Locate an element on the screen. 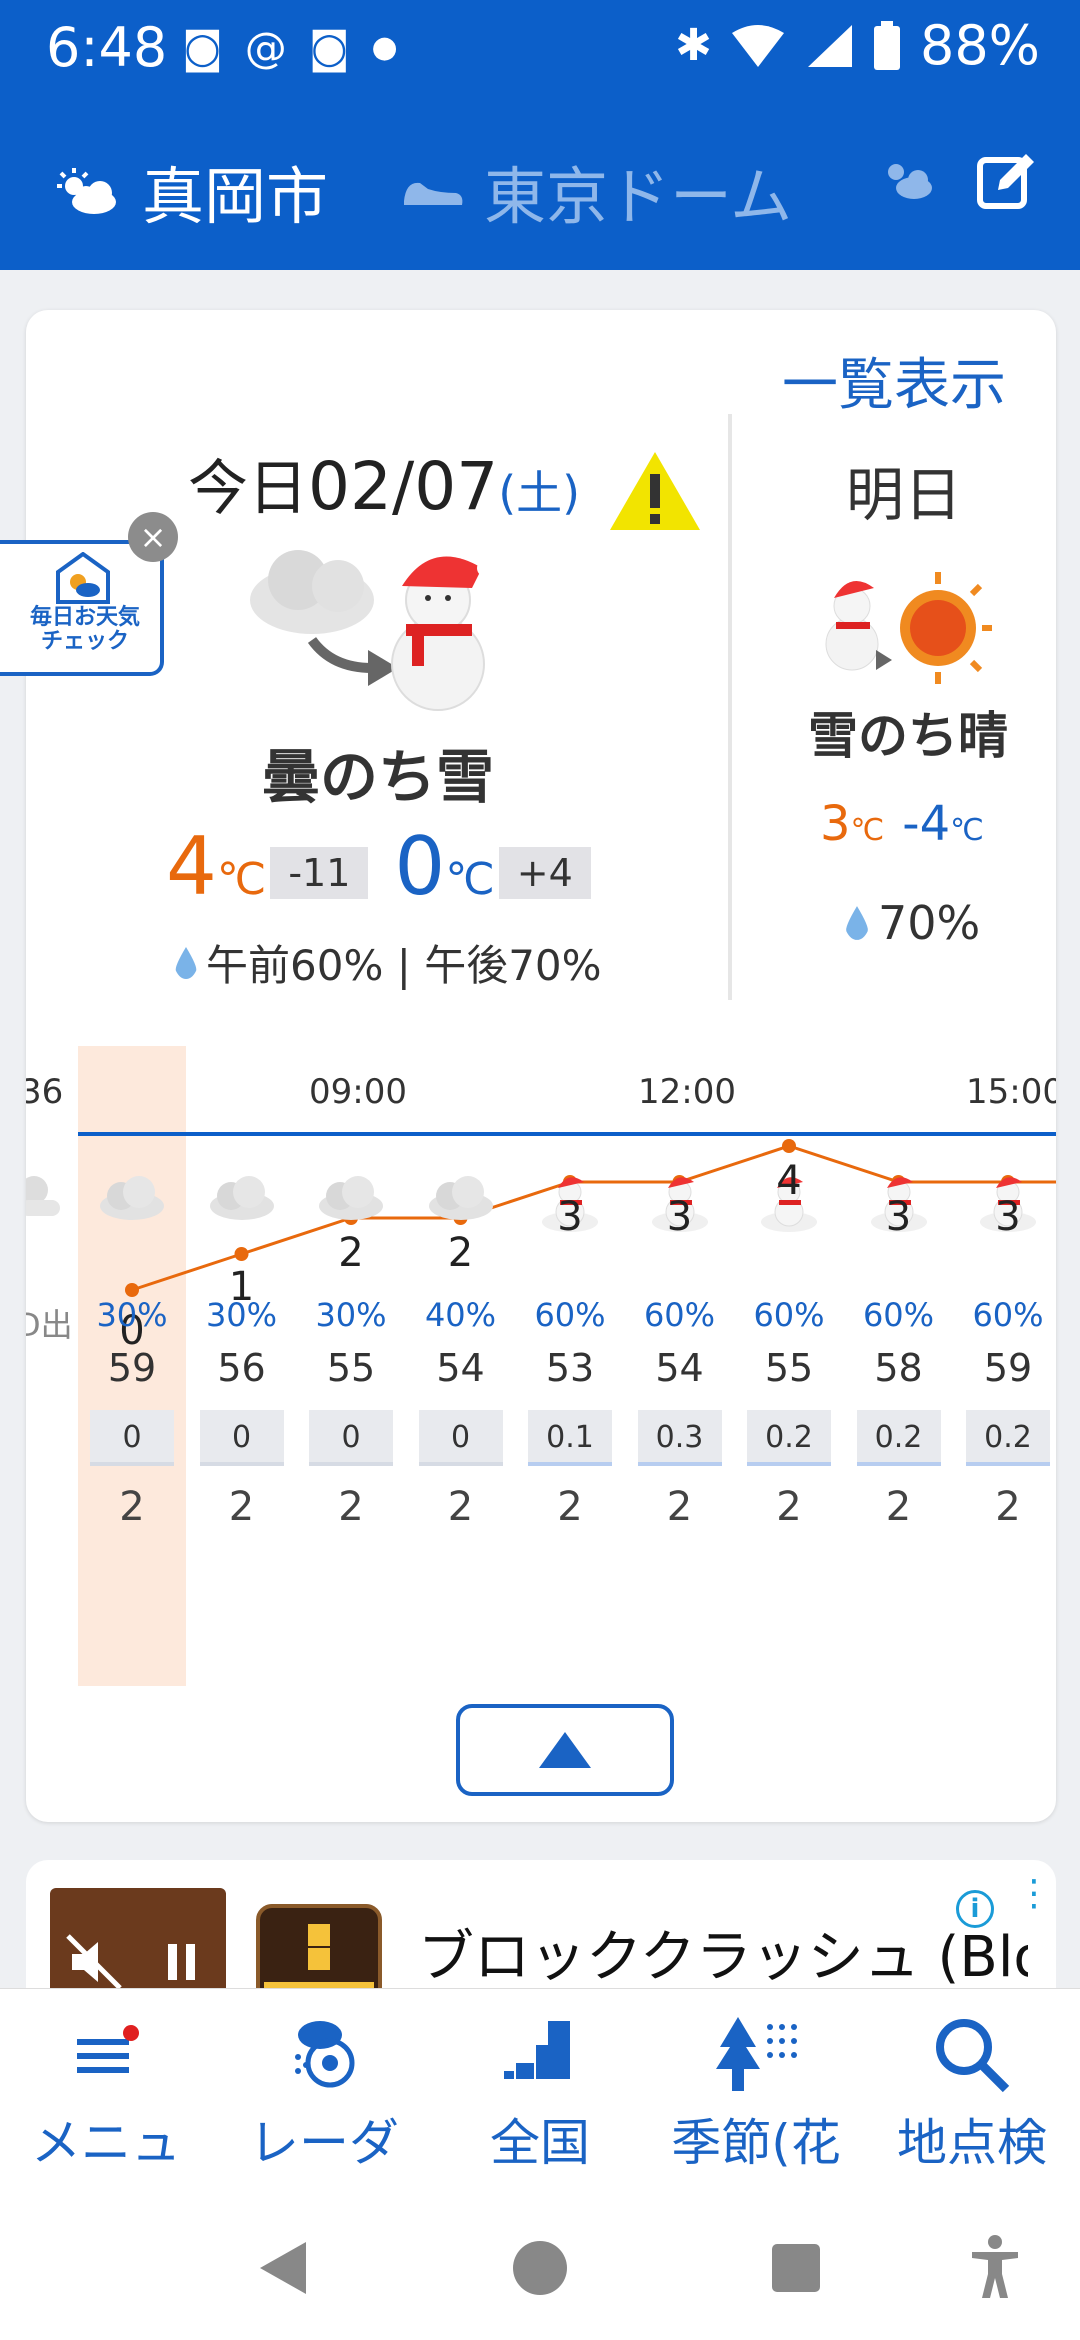 The image size is (1080, 2340). hourly-rain: 0.1 is located at coordinates (570, 1438).